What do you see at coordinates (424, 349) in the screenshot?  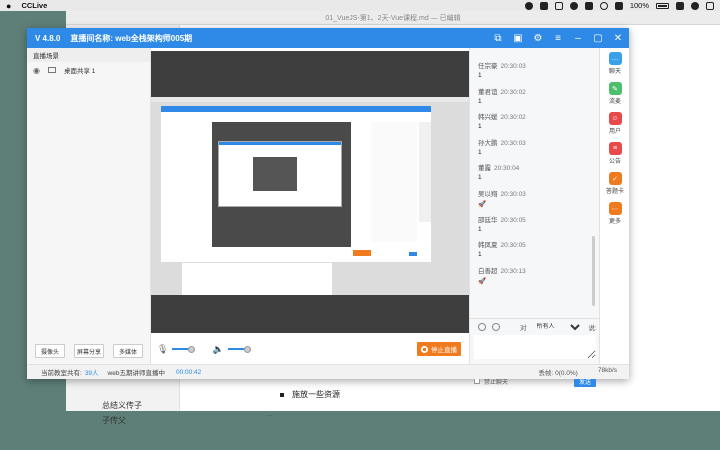 I see `stop-icon` at bounding box center [424, 349].